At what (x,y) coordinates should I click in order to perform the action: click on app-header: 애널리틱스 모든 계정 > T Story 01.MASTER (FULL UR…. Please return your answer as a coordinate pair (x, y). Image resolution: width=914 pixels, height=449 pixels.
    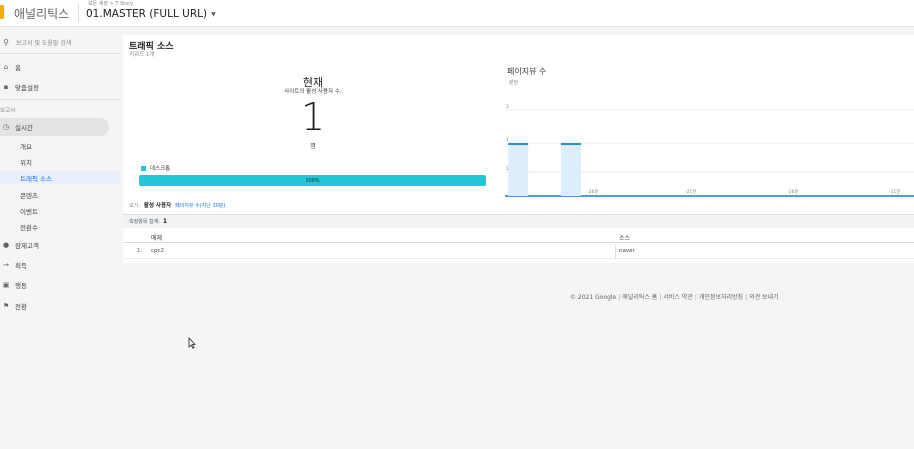
    Looking at the image, I should click on (457, 13).